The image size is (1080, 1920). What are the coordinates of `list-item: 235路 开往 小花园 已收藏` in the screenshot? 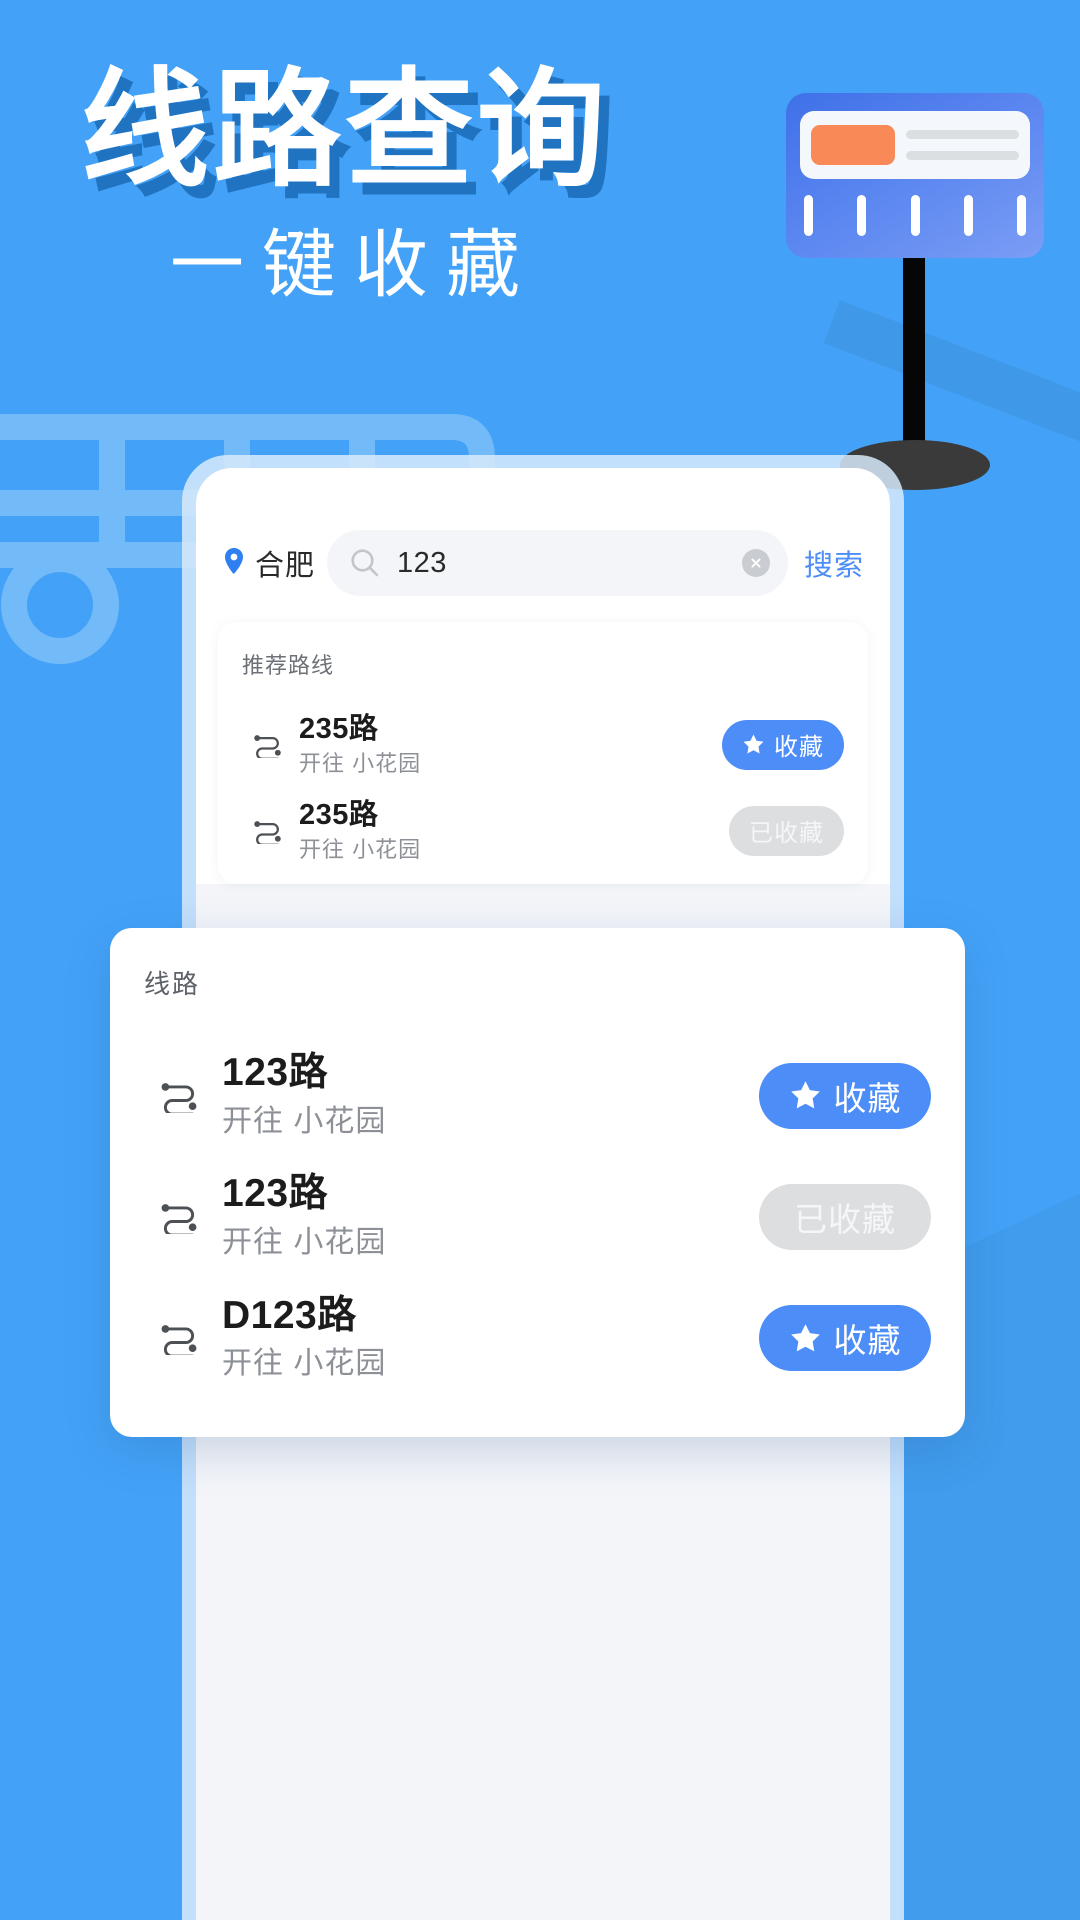 It's located at (543, 831).